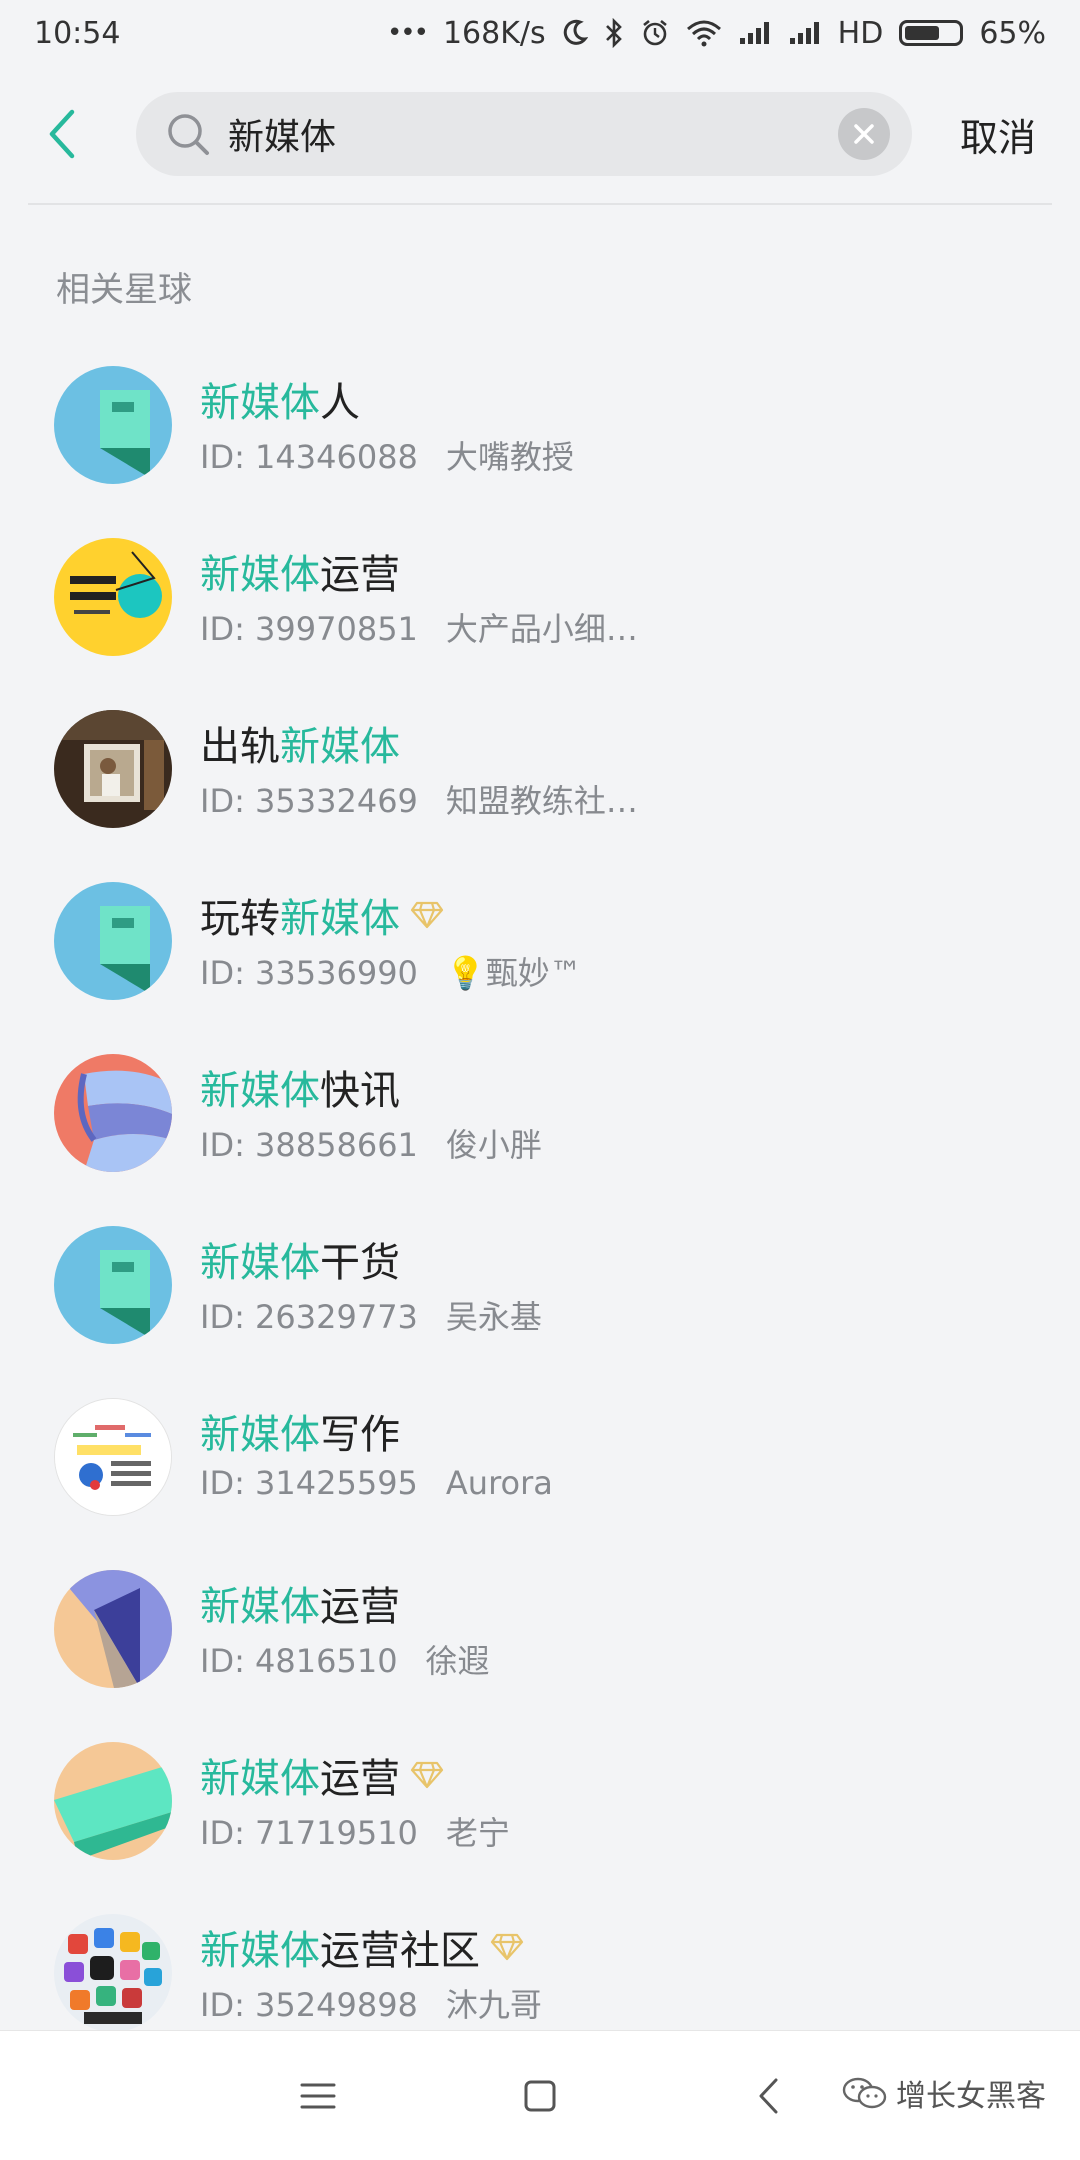 The height and width of the screenshot is (2160, 1080). Describe the element at coordinates (309, 2005) in the screenshot. I see `result-id: ID: 35249898` at that location.